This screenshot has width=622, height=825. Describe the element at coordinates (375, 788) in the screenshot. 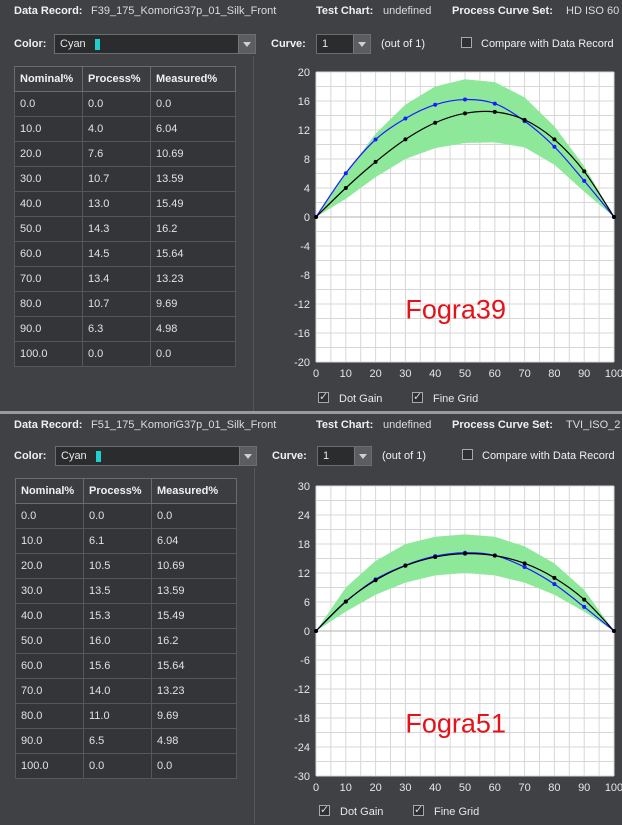

I see `x-tick-label: 20` at that location.